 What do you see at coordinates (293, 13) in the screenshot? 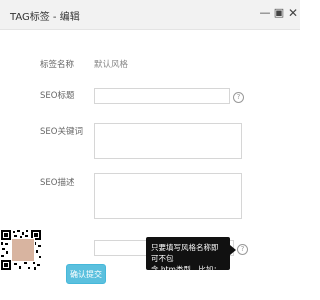
I see `close-icon: ✕` at bounding box center [293, 13].